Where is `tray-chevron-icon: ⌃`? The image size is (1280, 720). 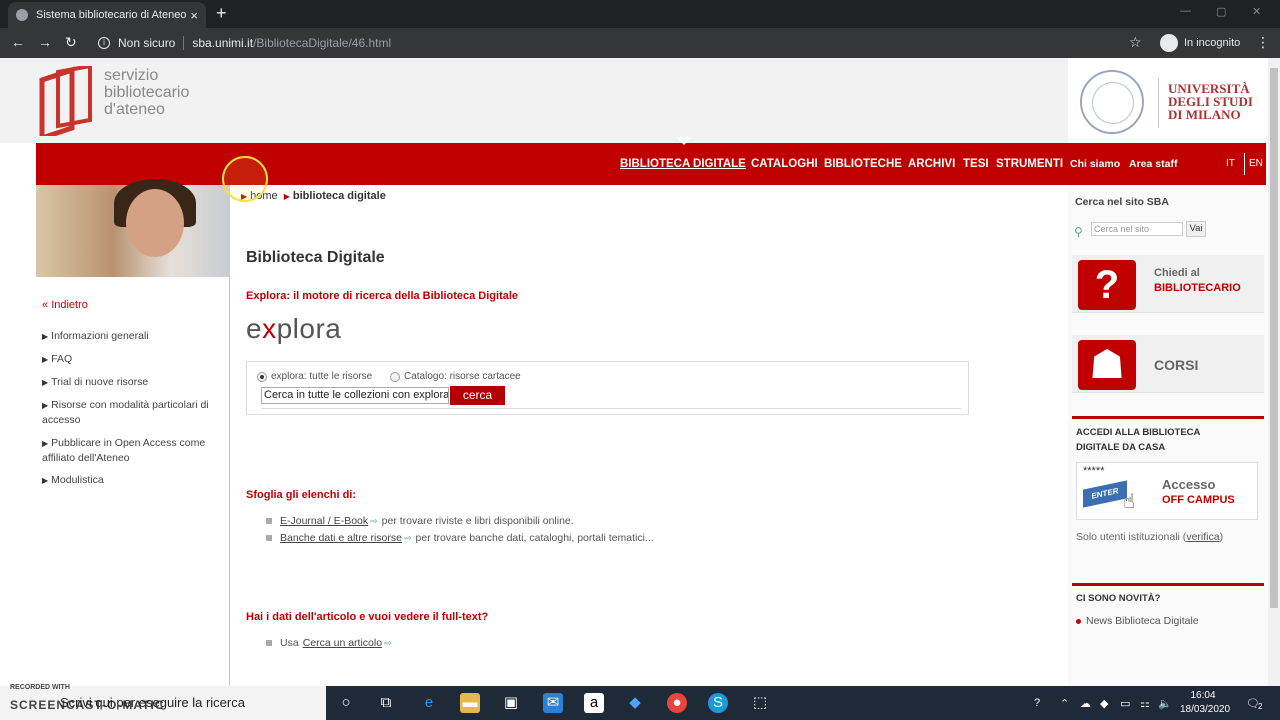 tray-chevron-icon: ⌃ is located at coordinates (1064, 703).